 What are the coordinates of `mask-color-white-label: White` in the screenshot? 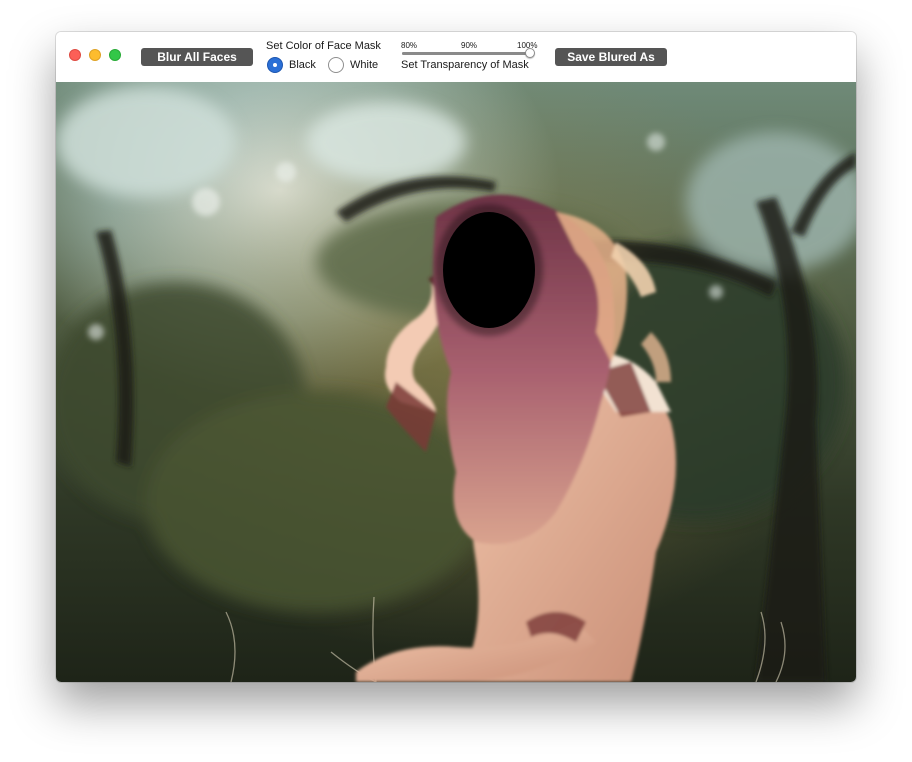 It's located at (364, 65).